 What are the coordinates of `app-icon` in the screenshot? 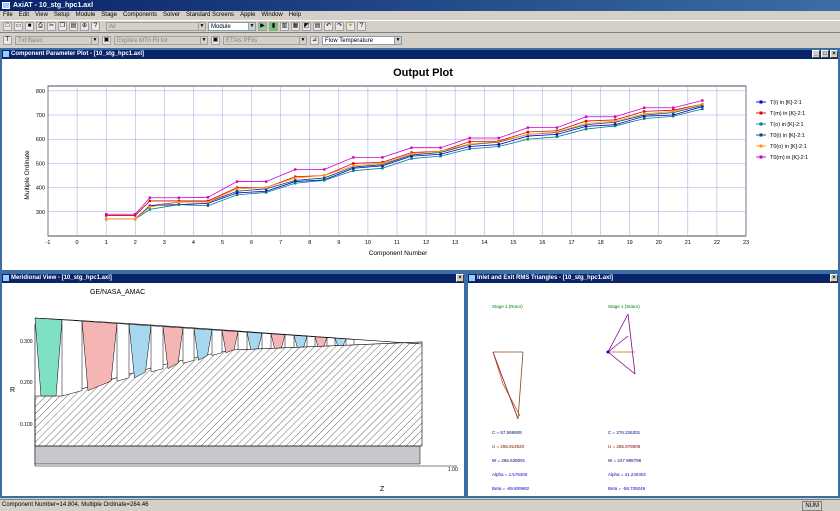 It's located at (6, 5).